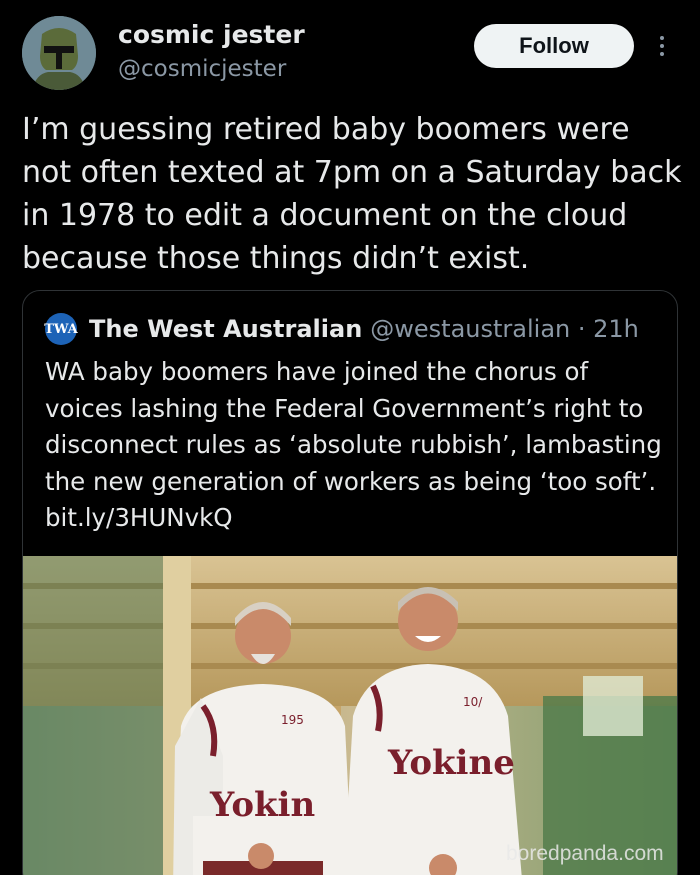  Describe the element at coordinates (585, 853) in the screenshot. I see `watermark: boredpanda.com` at that location.